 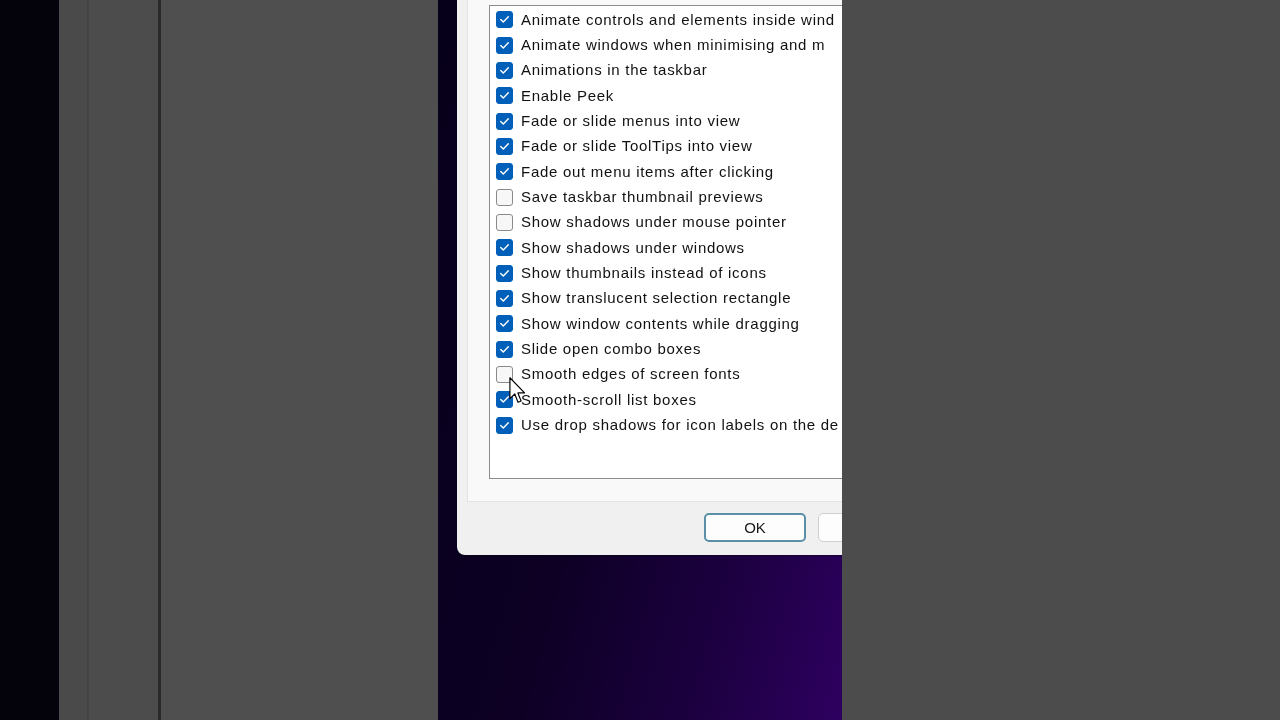 What do you see at coordinates (656, 298) in the screenshot?
I see `option-label: Show translucent selection rectangle` at bounding box center [656, 298].